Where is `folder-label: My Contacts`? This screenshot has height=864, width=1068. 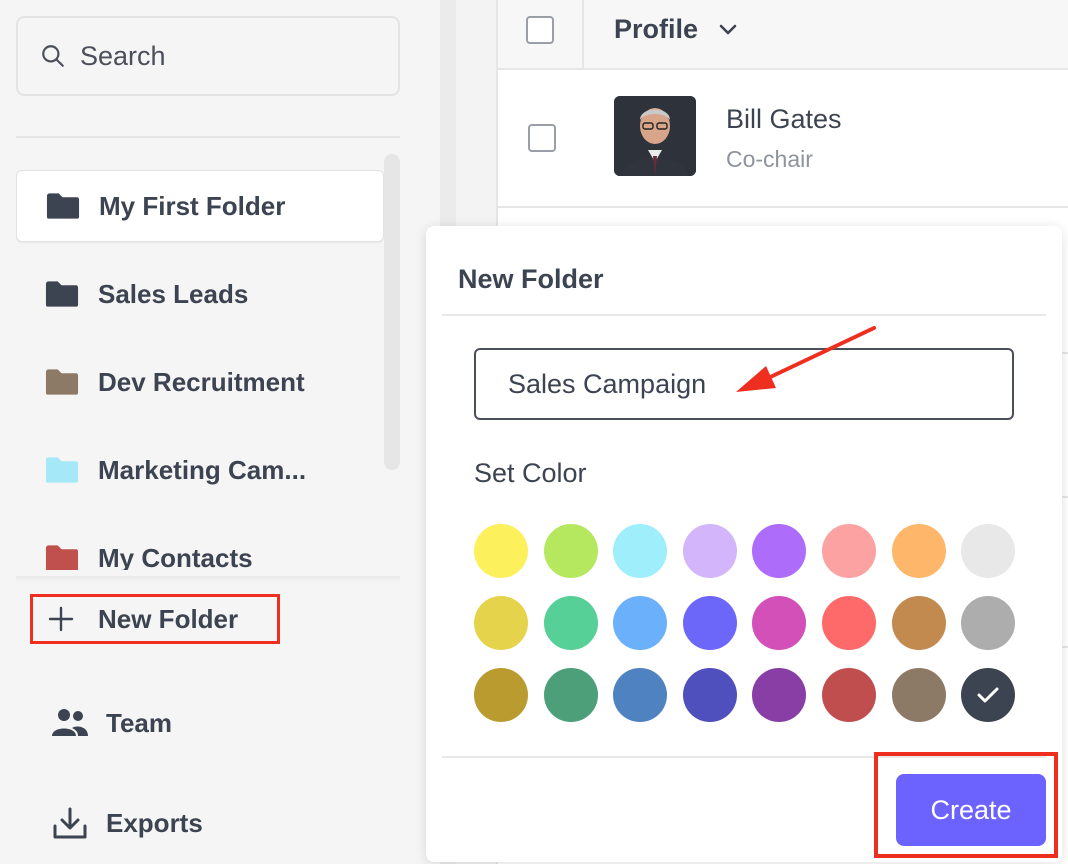 folder-label: My Contacts is located at coordinates (175, 556).